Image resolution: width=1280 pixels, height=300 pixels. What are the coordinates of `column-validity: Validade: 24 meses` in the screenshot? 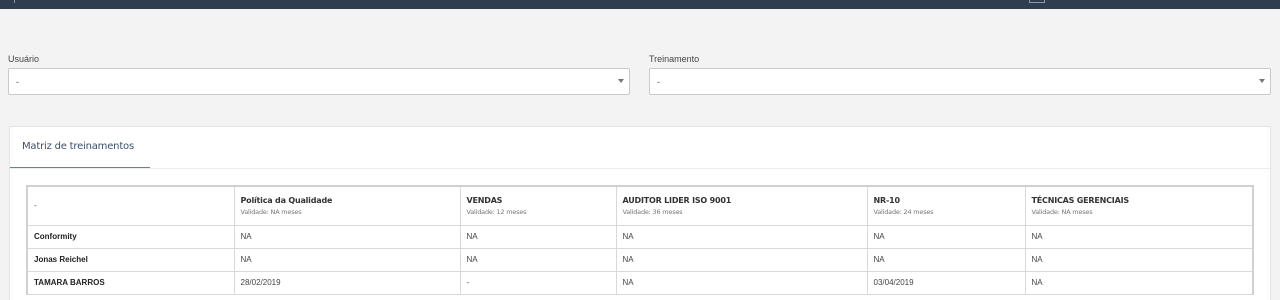 It's located at (903, 211).